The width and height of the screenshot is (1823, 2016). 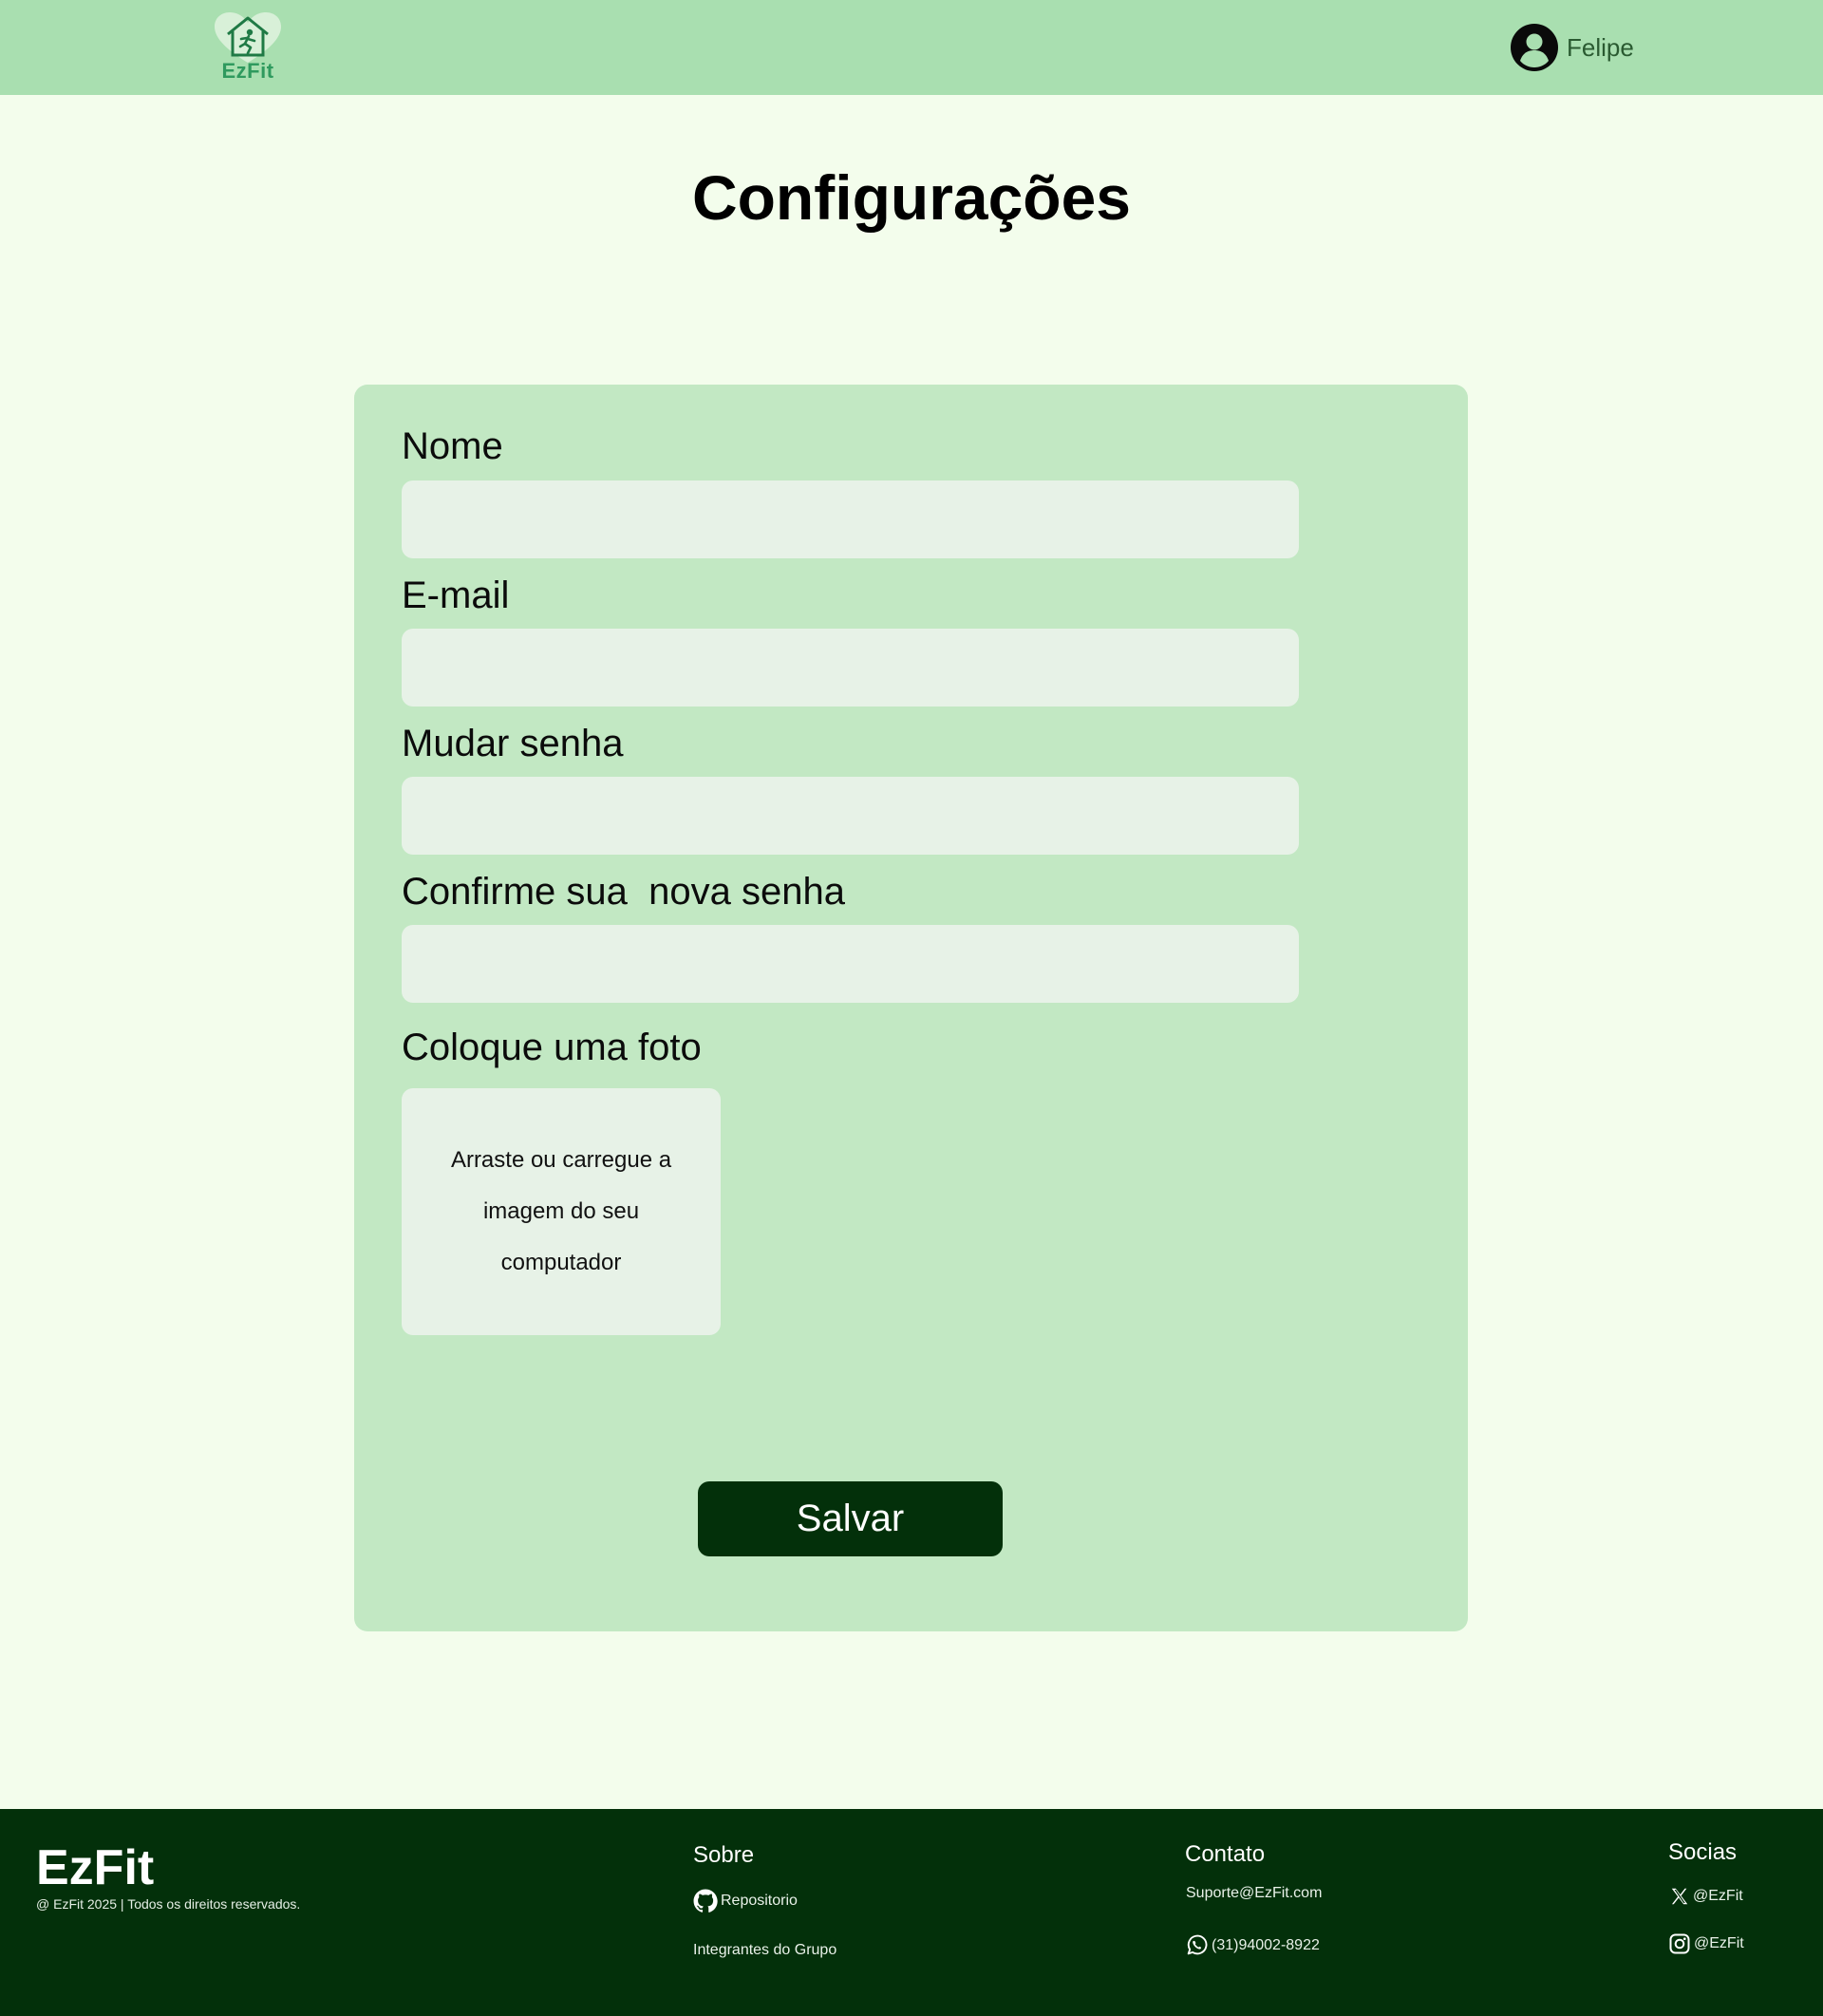 I want to click on footer-instagram-handle: @EzFit, so click(x=1719, y=1943).